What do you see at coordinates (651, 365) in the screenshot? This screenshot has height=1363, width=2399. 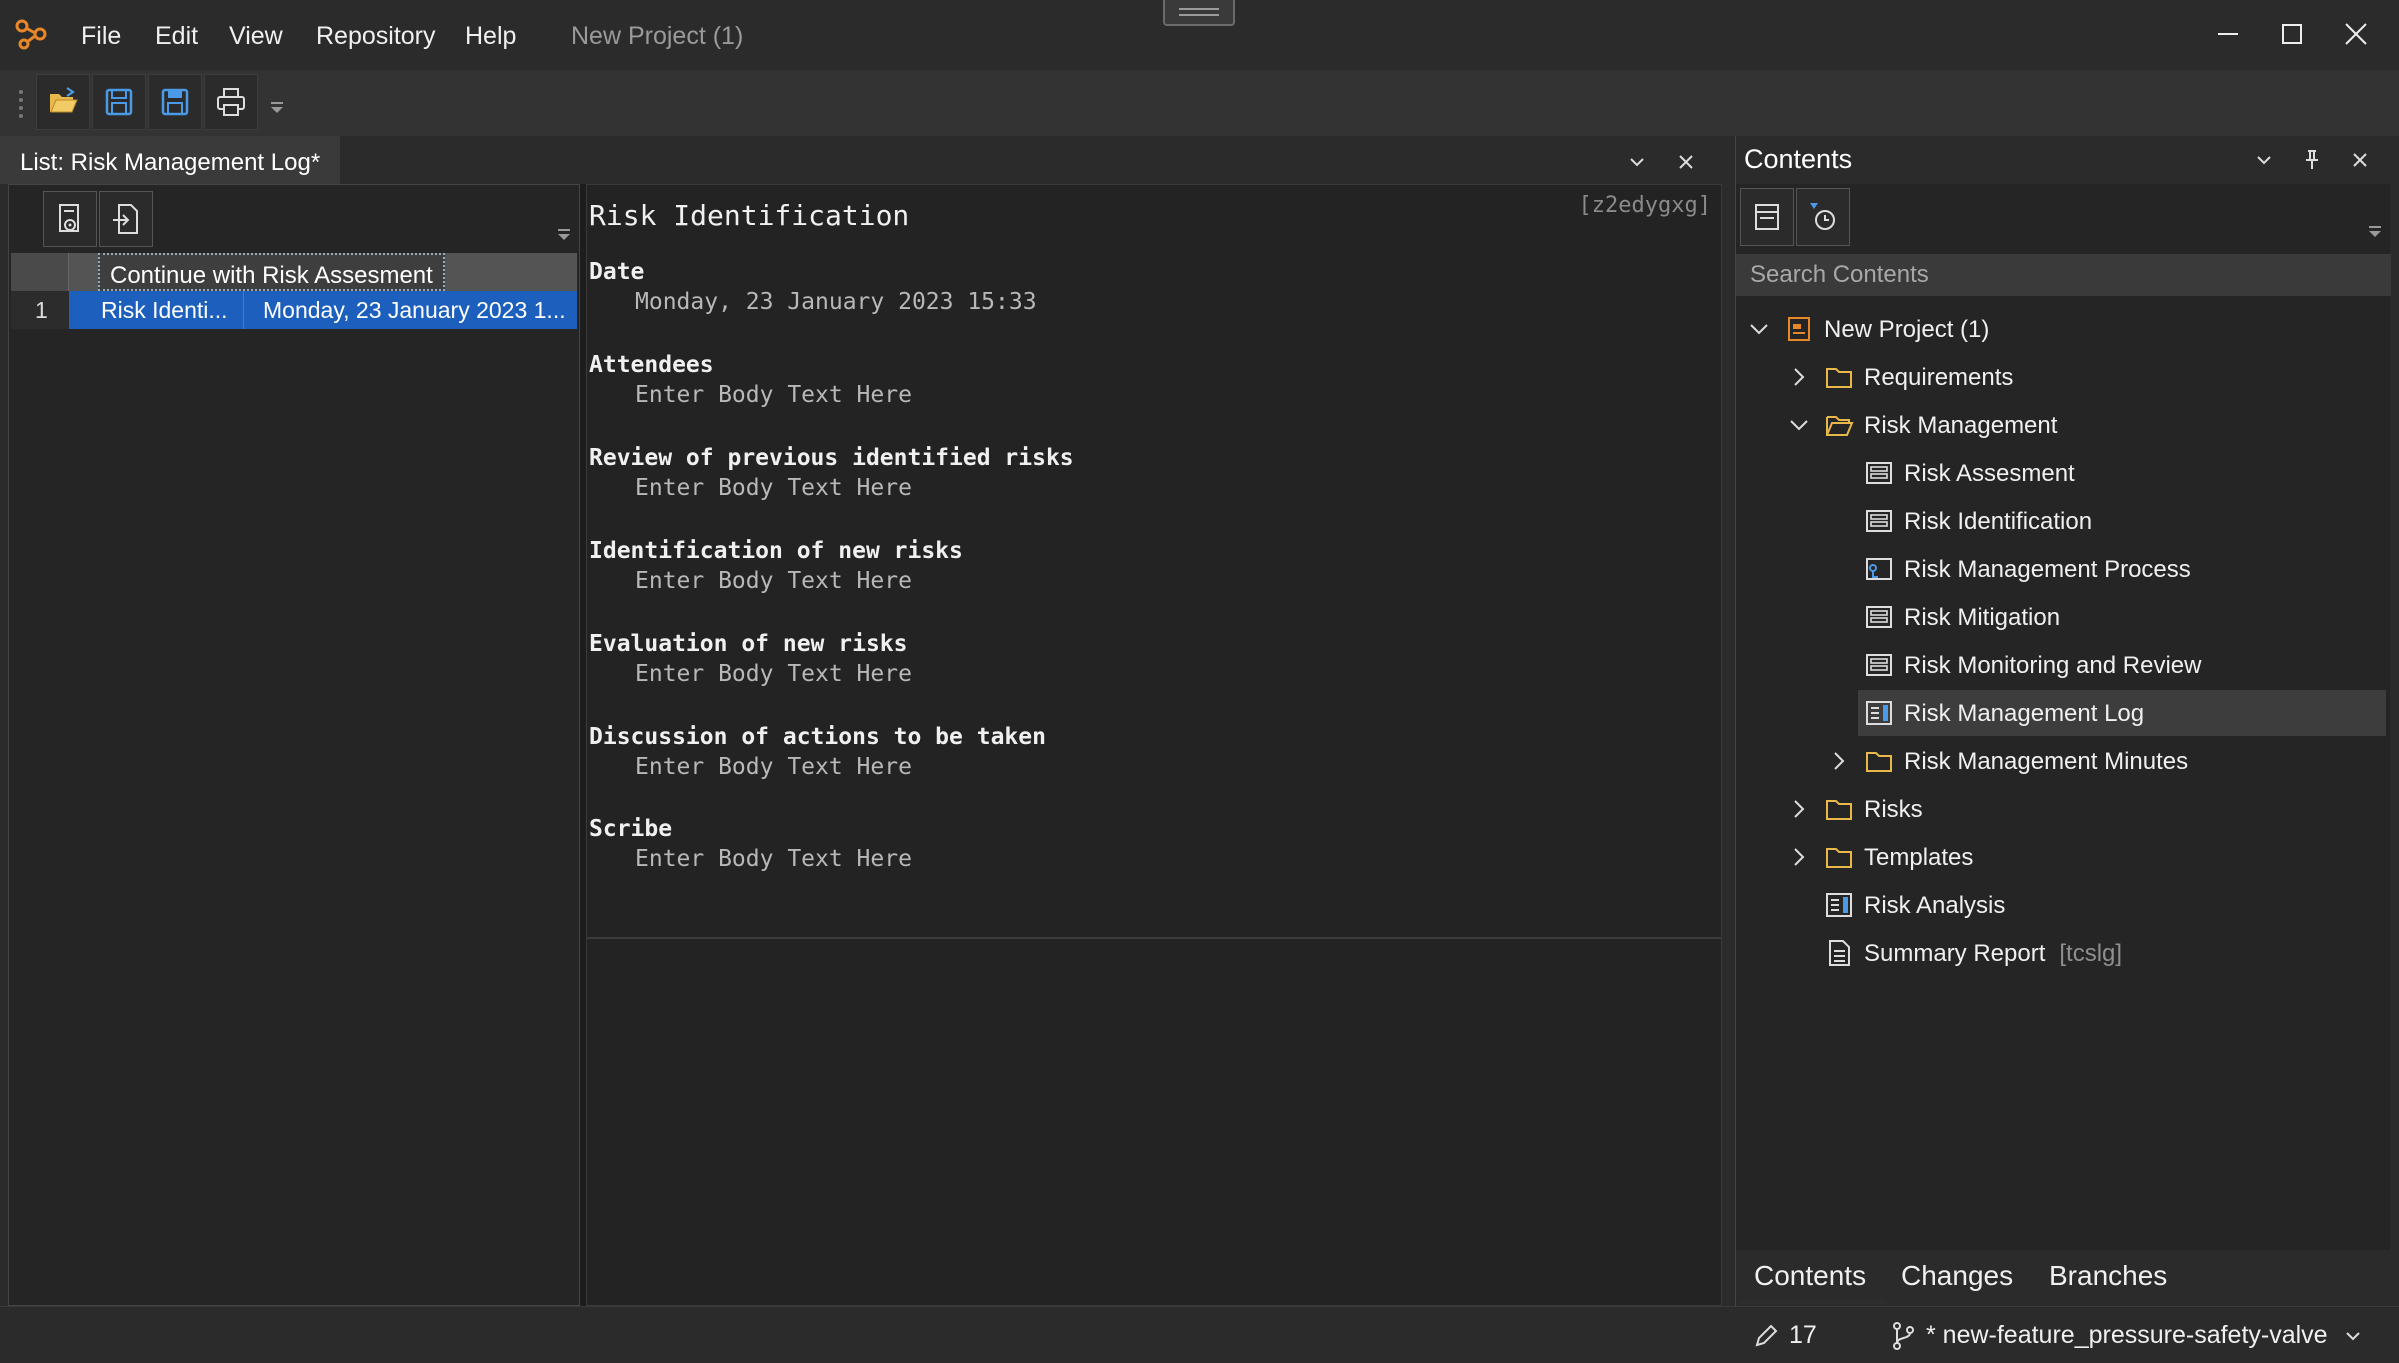 I see `section-title: Attendees` at bounding box center [651, 365].